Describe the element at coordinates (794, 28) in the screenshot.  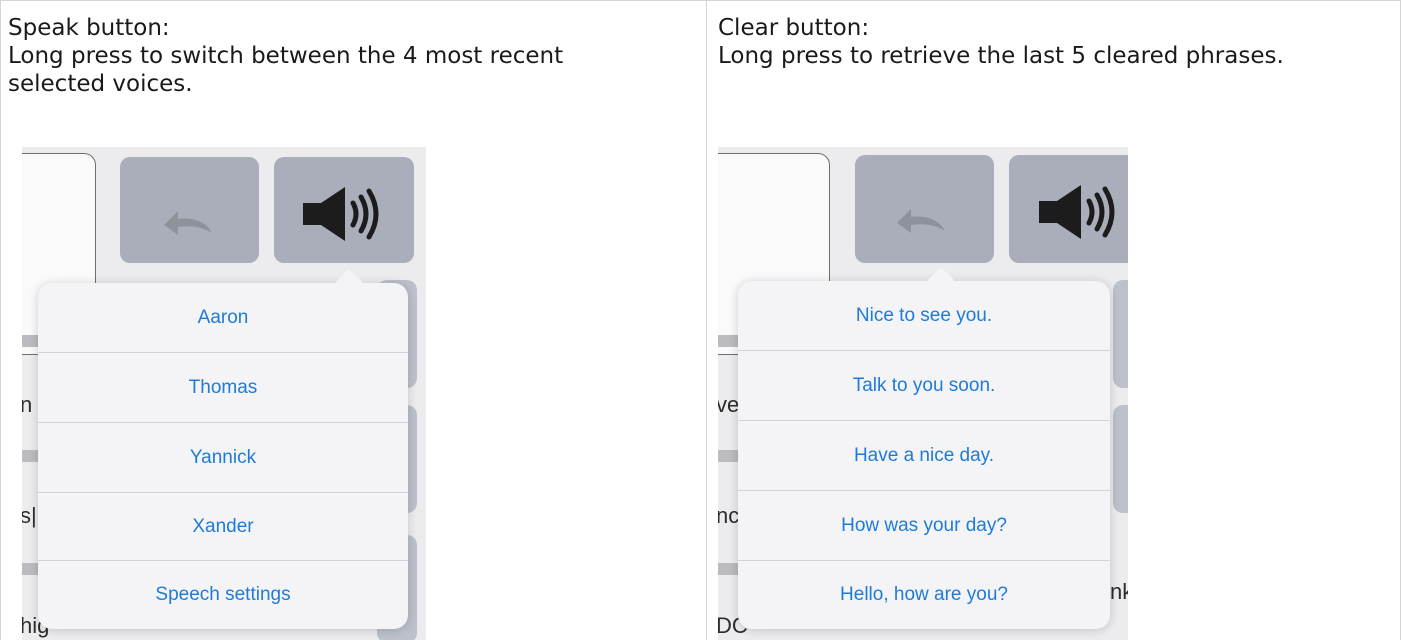
I see `caption-title: Clear button:` at that location.